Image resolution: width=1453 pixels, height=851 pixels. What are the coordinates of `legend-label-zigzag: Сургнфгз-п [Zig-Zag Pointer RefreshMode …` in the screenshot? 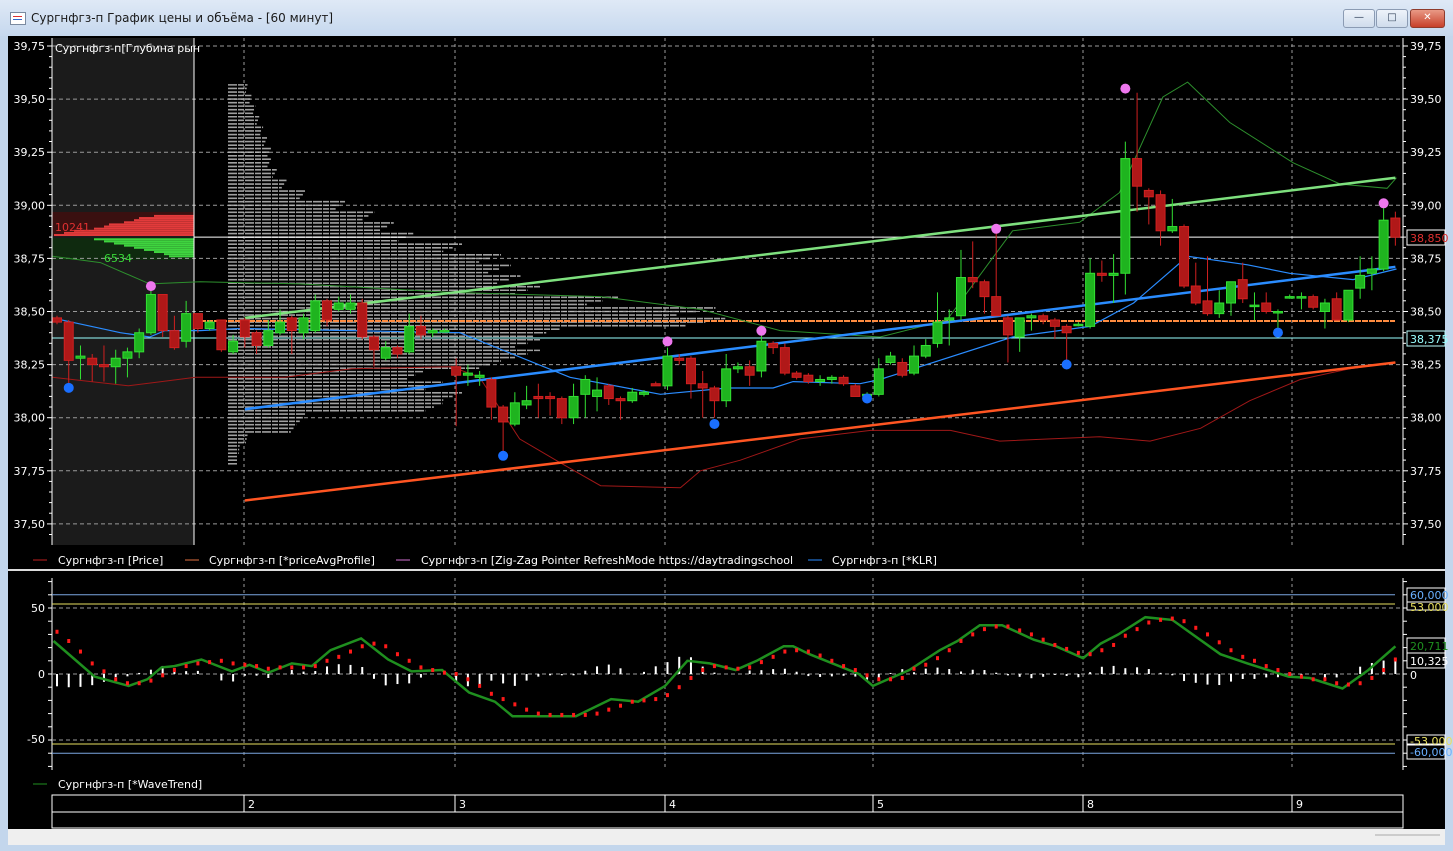 It's located at (607, 560).